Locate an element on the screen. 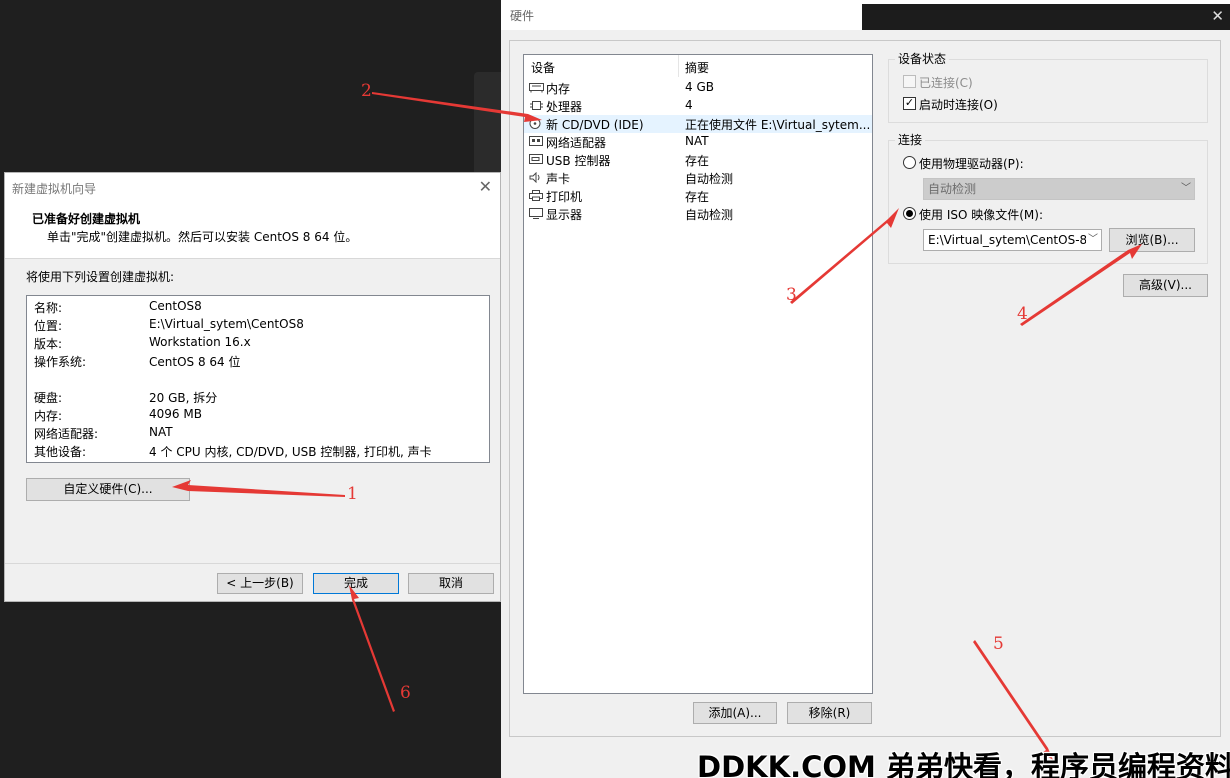 The image size is (1230, 778). annotation-label-2: 2 is located at coordinates (366, 91).